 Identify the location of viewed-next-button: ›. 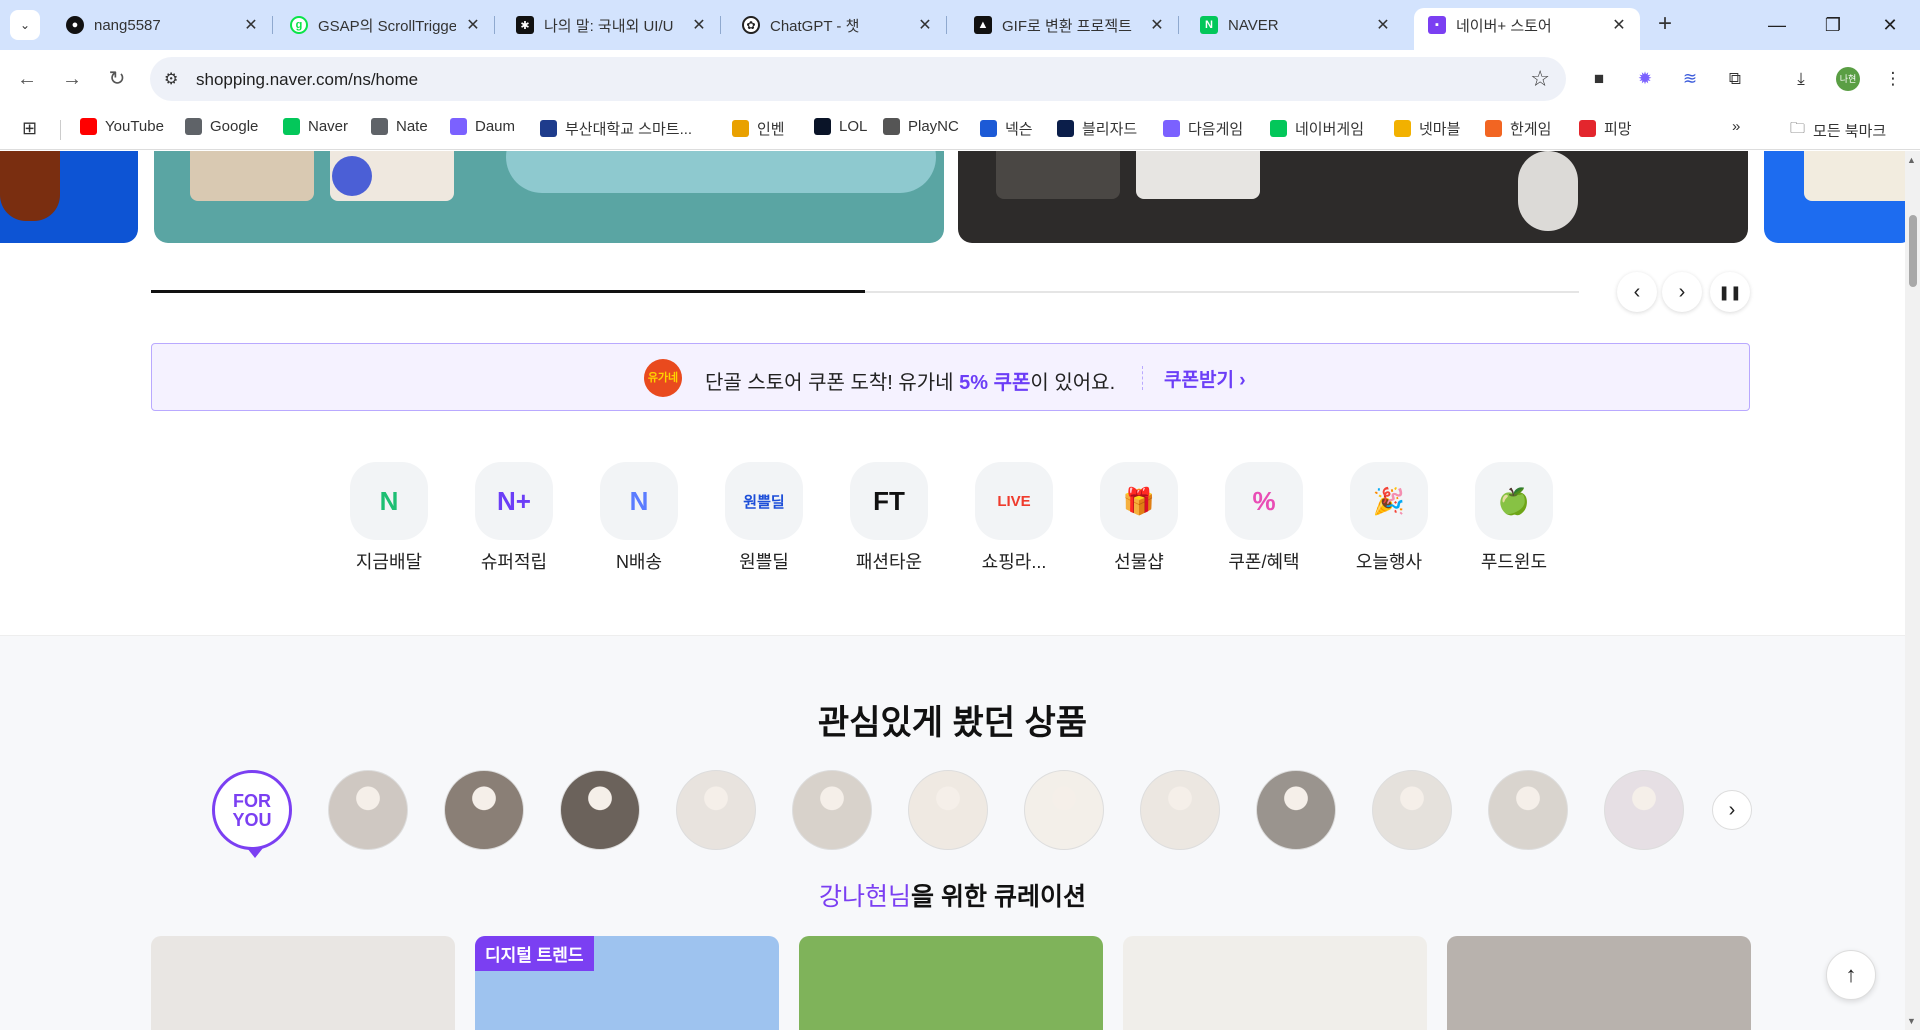
(1732, 810).